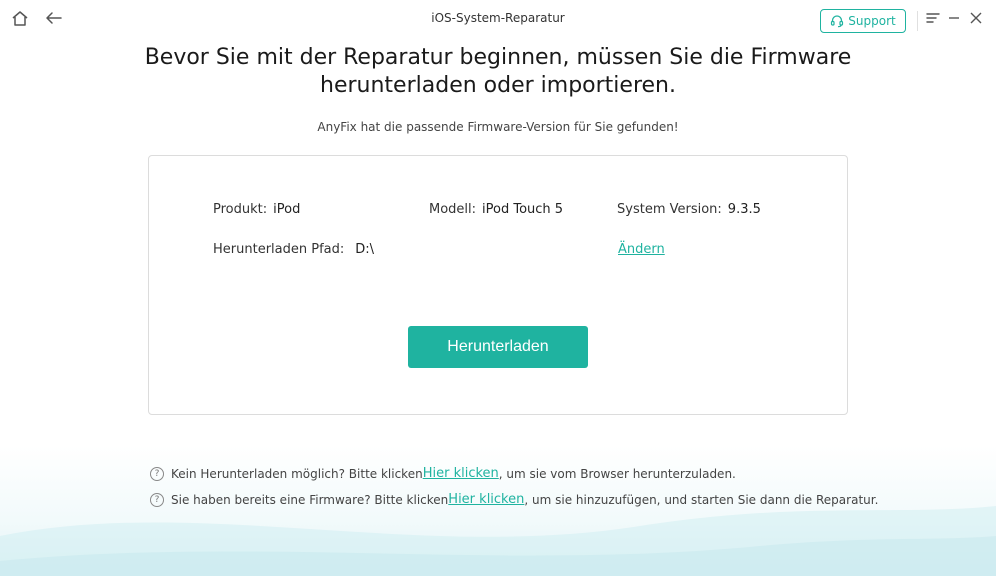 The image size is (996, 576). Describe the element at coordinates (498, 541) in the screenshot. I see `background-wave` at that location.